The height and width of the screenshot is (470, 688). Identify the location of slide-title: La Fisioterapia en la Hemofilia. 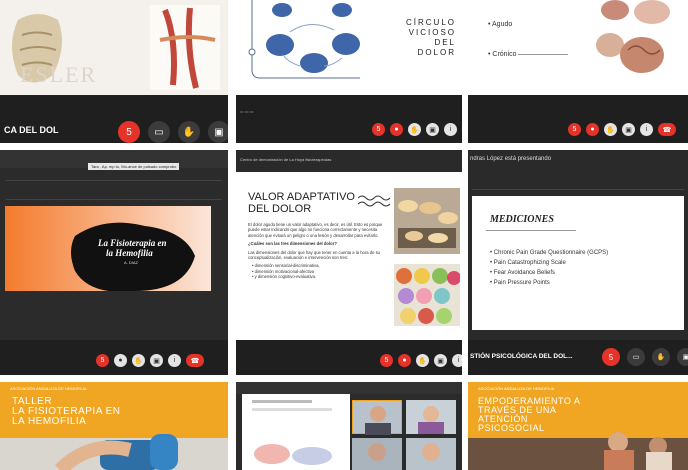
(132, 248).